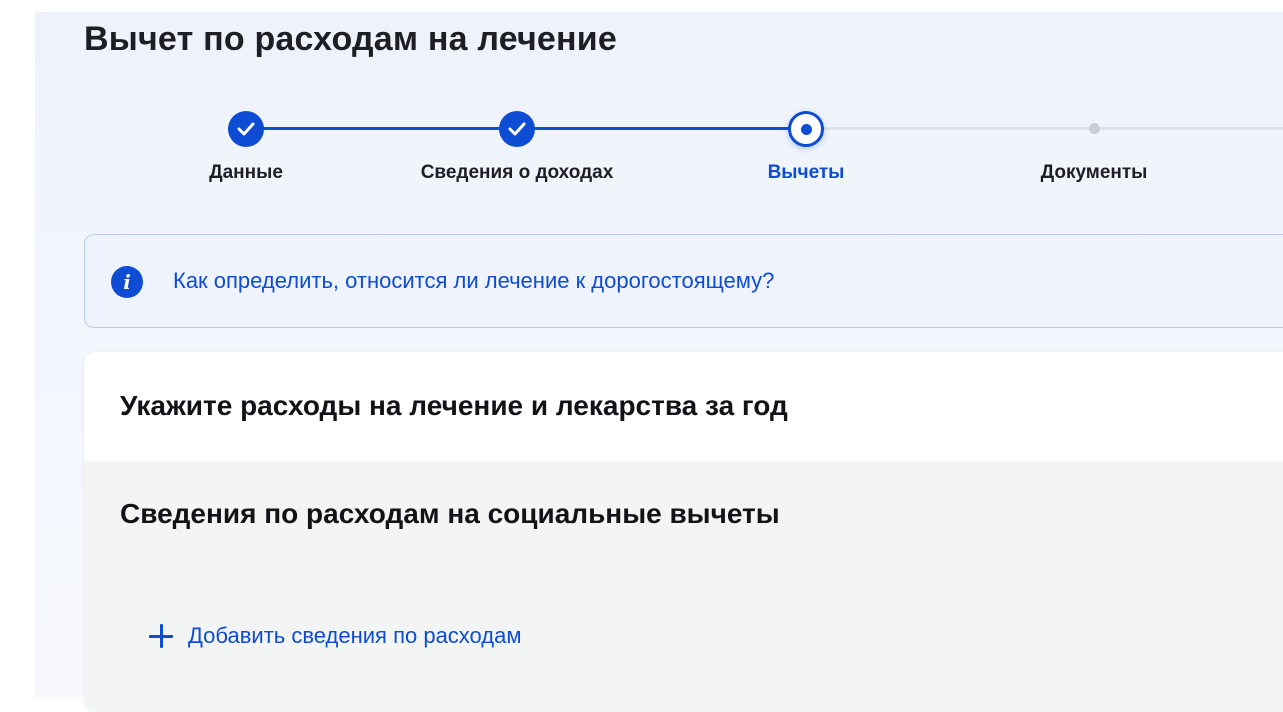 The width and height of the screenshot is (1283, 712). Describe the element at coordinates (350, 39) in the screenshot. I see `page-title: Вычет по расходам на лечение` at that location.